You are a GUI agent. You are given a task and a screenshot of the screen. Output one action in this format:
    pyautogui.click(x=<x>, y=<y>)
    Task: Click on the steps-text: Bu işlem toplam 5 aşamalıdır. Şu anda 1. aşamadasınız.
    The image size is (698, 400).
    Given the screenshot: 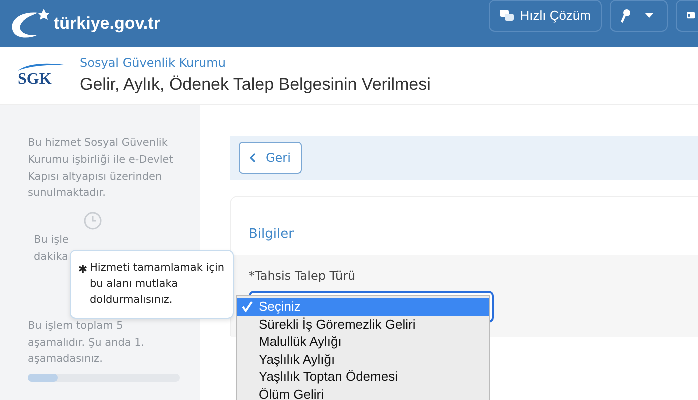 What is the action you would take?
    pyautogui.click(x=87, y=343)
    